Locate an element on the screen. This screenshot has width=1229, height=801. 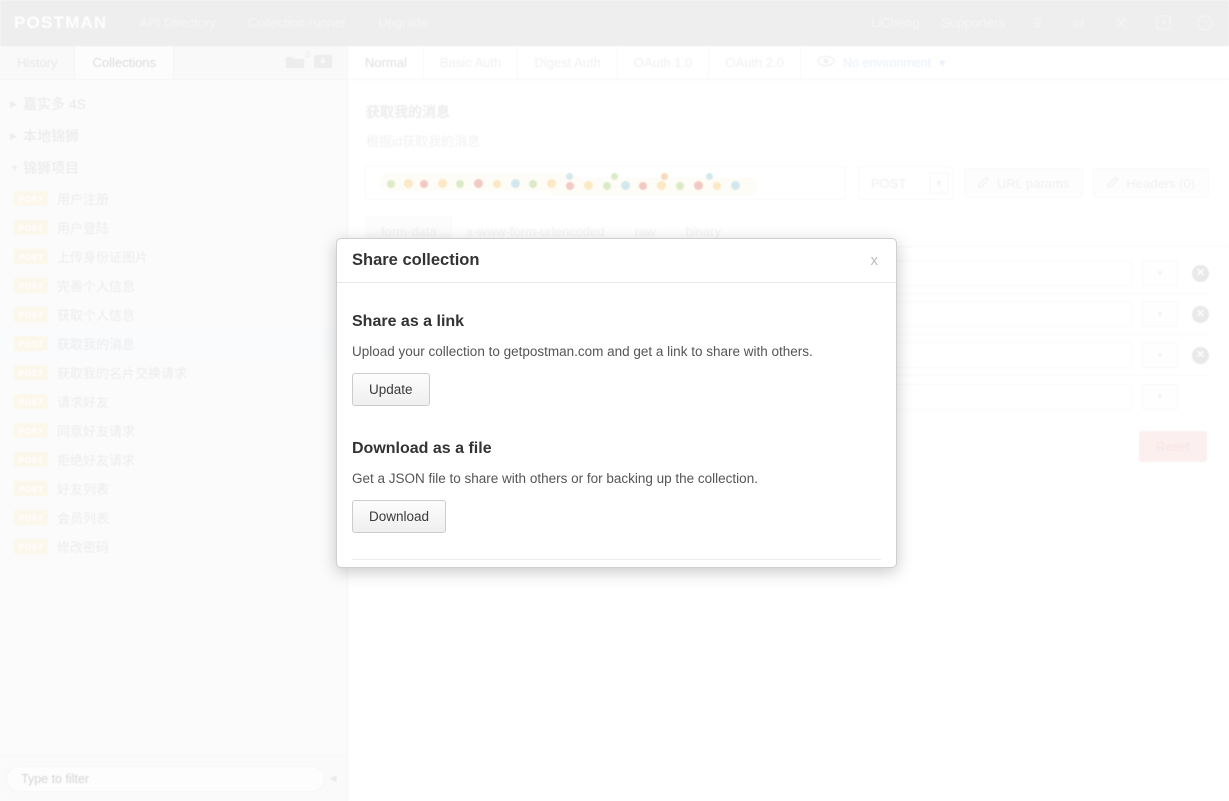
collection-group-jinshixiangmu: ▼ 锦狮项目 is located at coordinates (173, 168).